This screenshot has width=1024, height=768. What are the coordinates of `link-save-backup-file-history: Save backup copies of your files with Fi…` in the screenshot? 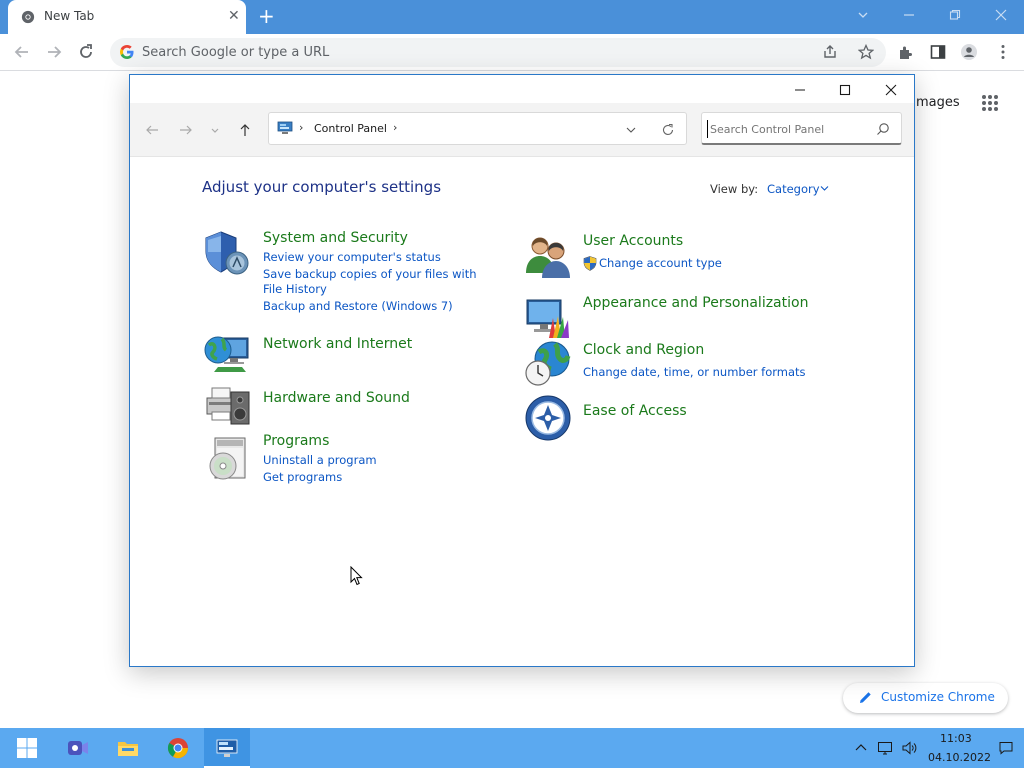 It's located at (378, 282).